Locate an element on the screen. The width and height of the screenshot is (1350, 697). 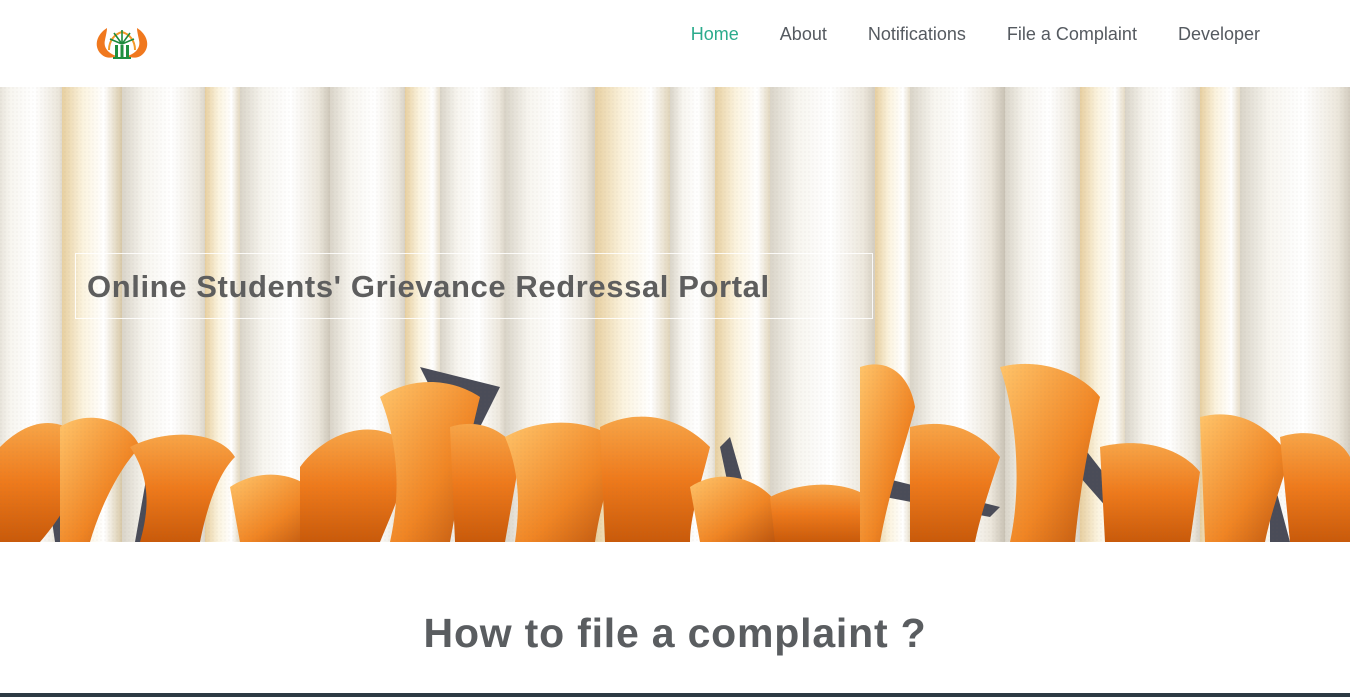
nav-notifications: Notifications is located at coordinates (917, 34).